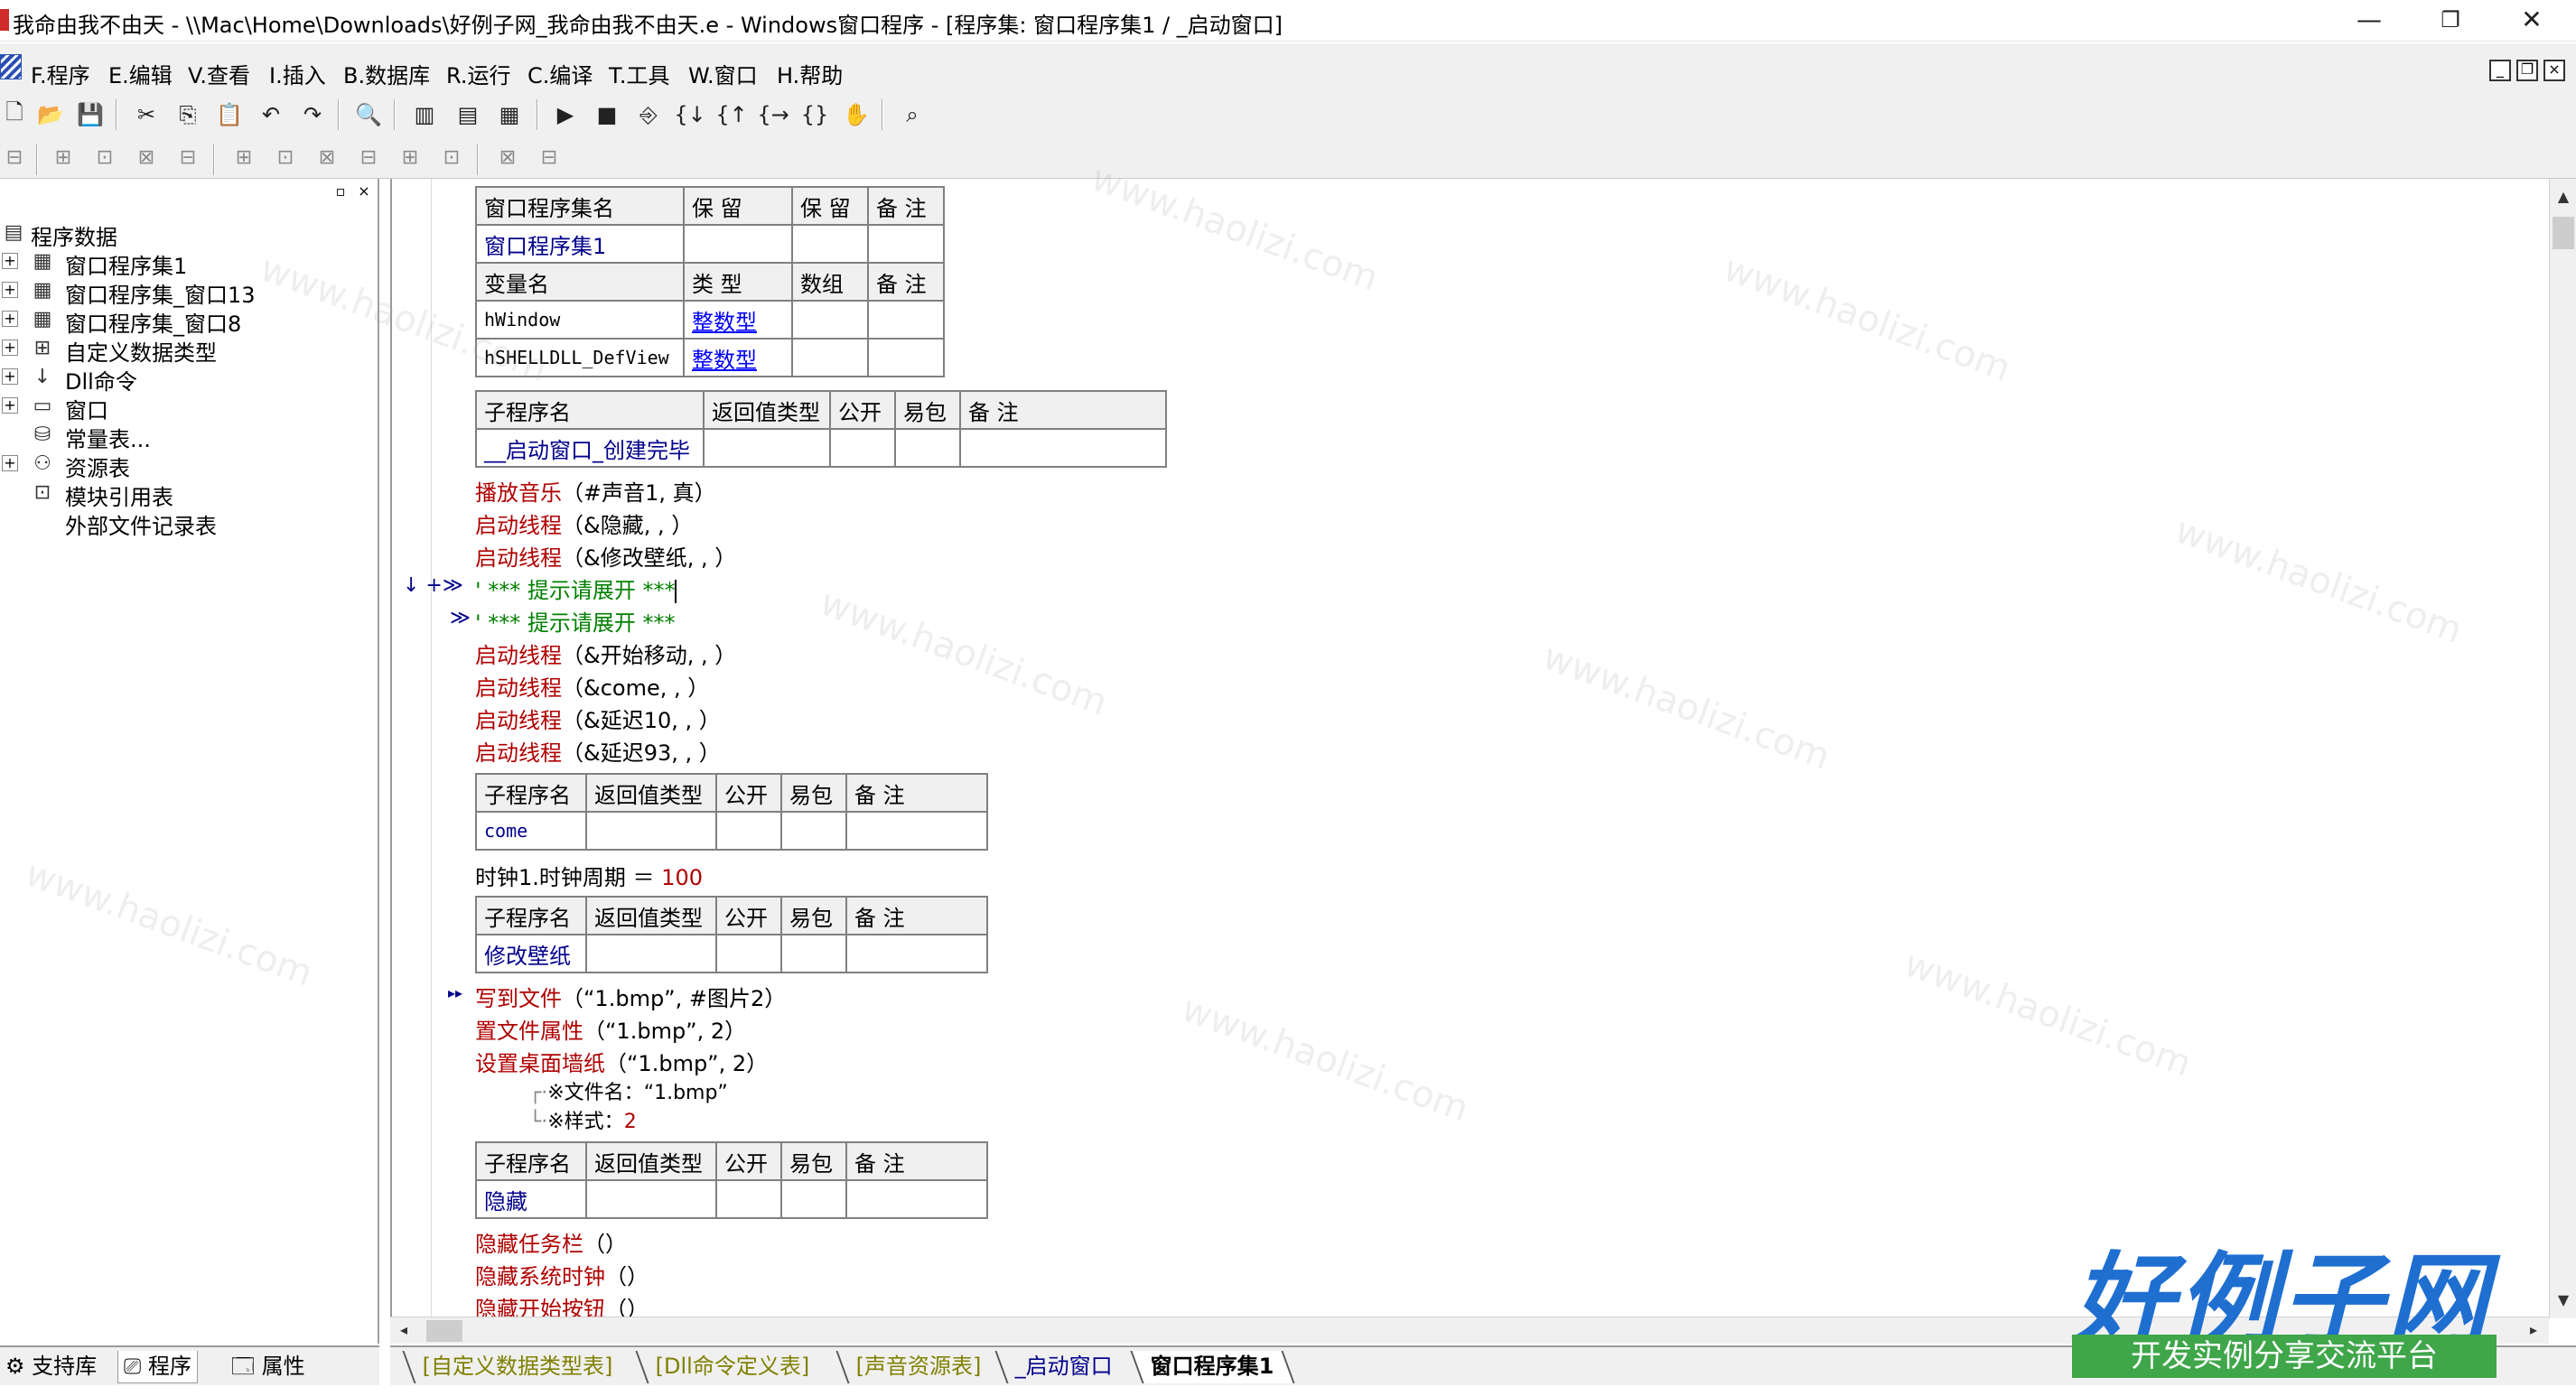 Image resolution: width=2576 pixels, height=1396 pixels. What do you see at coordinates (738, 244) in the screenshot?
I see `reserved-cell` at bounding box center [738, 244].